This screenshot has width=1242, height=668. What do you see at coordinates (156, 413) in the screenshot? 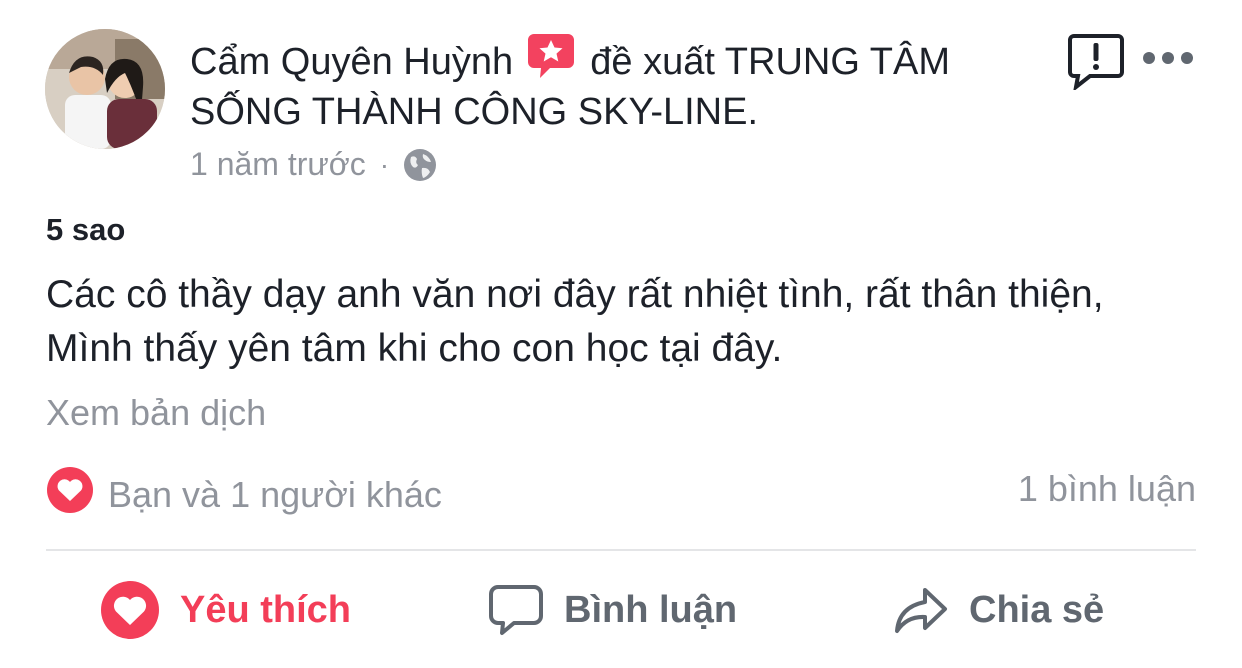
I see `translate-link: Xem bản dịch` at bounding box center [156, 413].